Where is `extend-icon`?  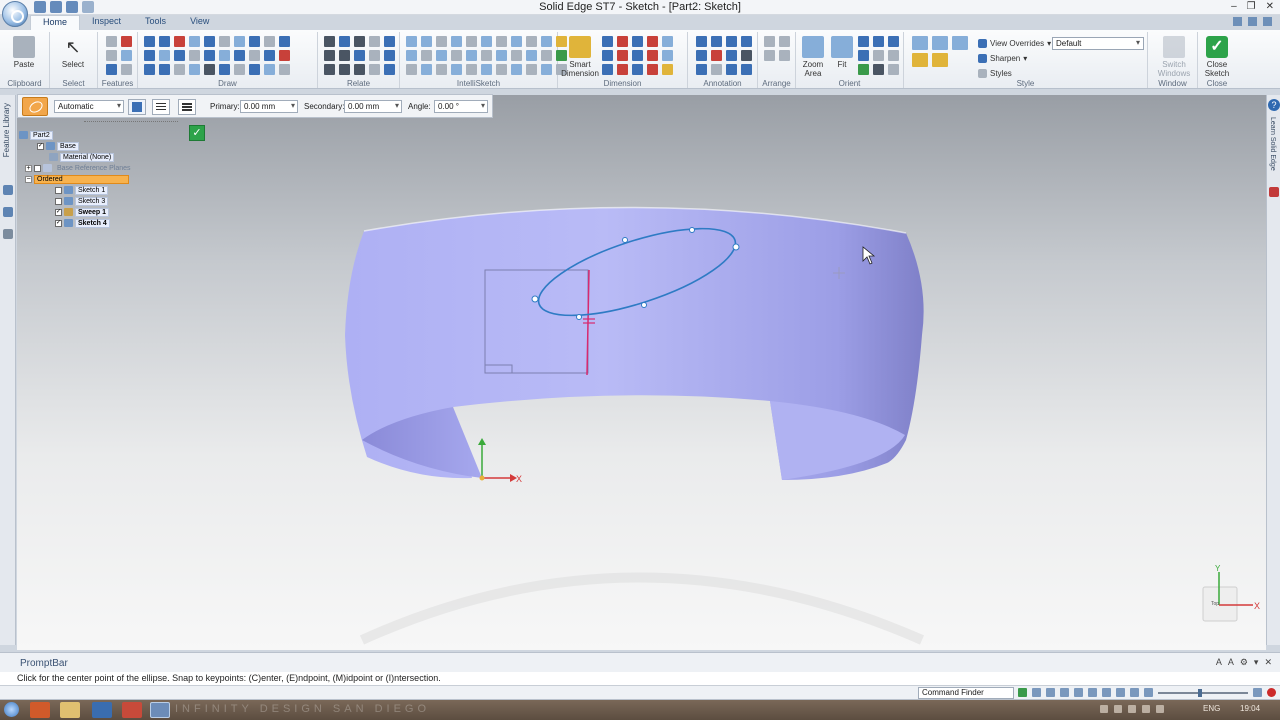 extend-icon is located at coordinates (224, 55).